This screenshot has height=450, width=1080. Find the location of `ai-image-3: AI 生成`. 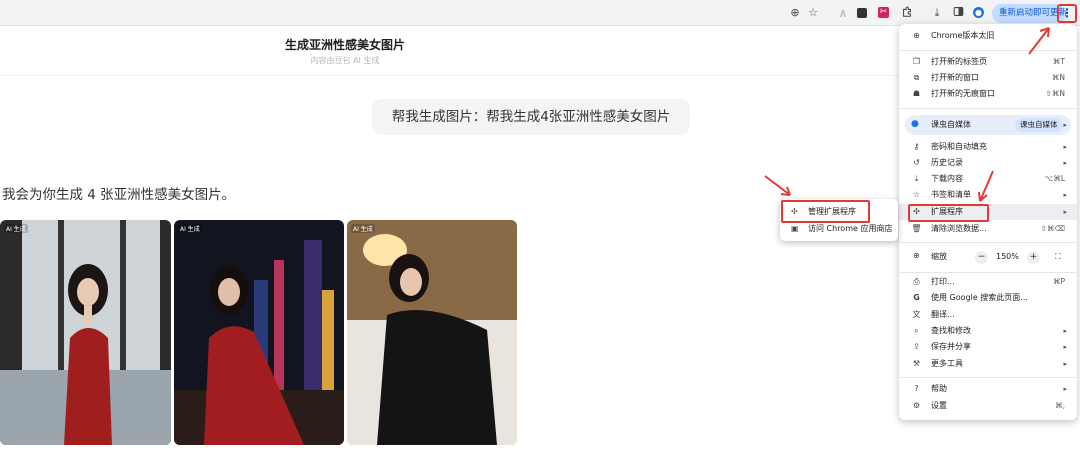

ai-image-3: AI 生成 is located at coordinates (432, 332).